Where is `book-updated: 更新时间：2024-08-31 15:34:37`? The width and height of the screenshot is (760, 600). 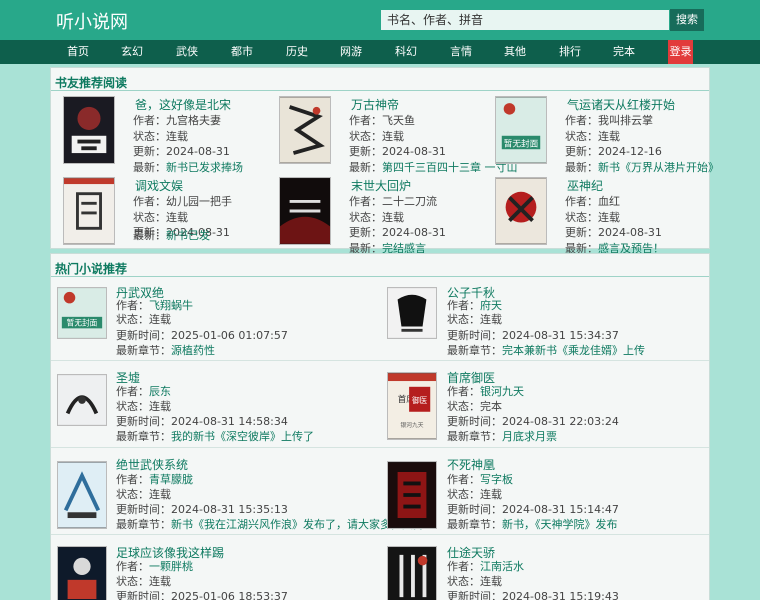
book-updated: 更新时间：2024-08-31 15:34:37 is located at coordinates (533, 335).